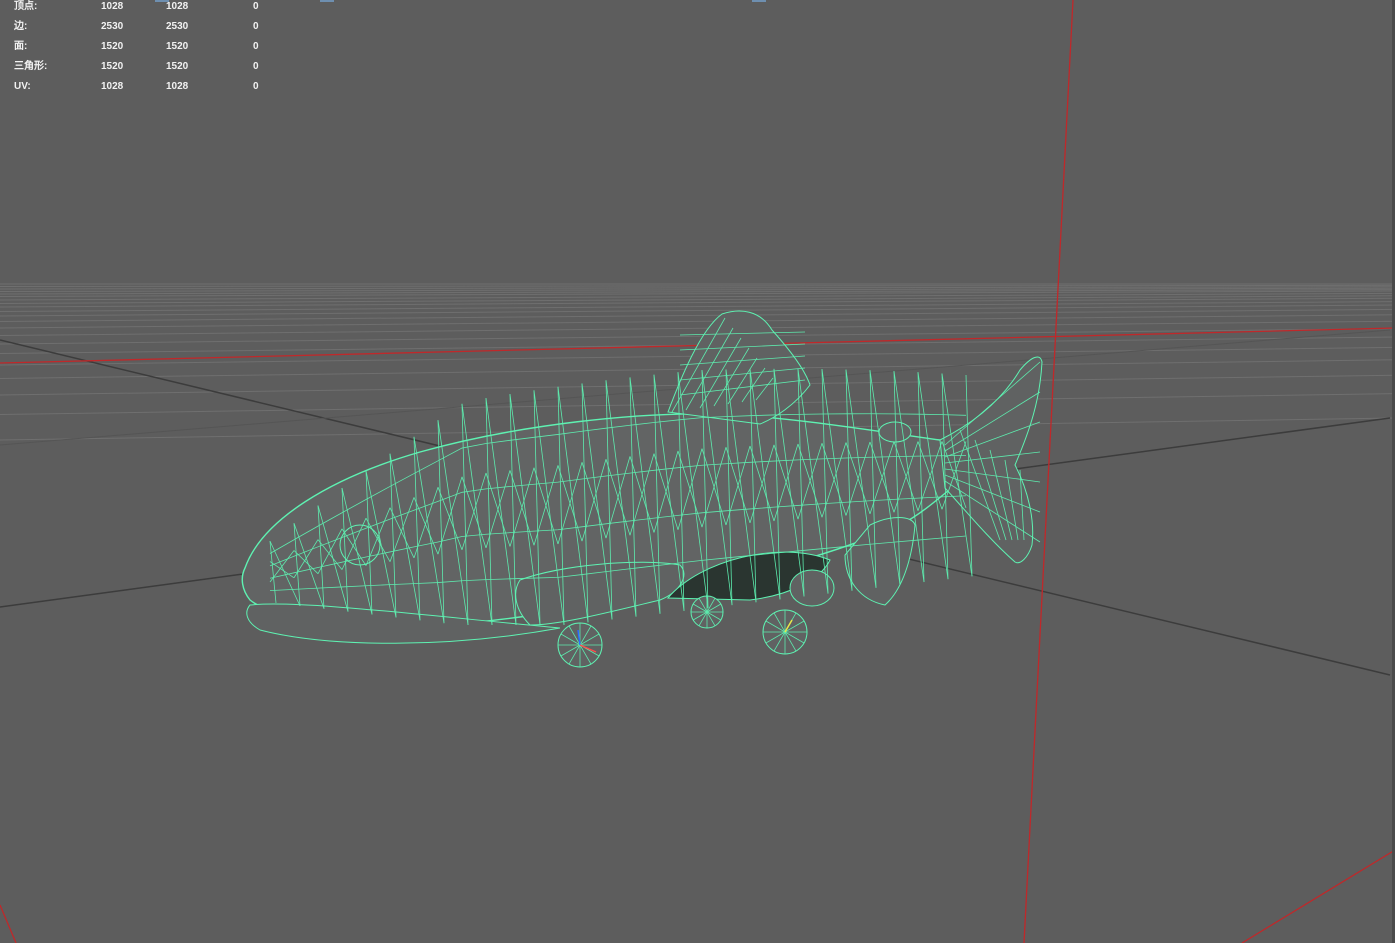  I want to click on stat-label: 三角形:, so click(31, 66).